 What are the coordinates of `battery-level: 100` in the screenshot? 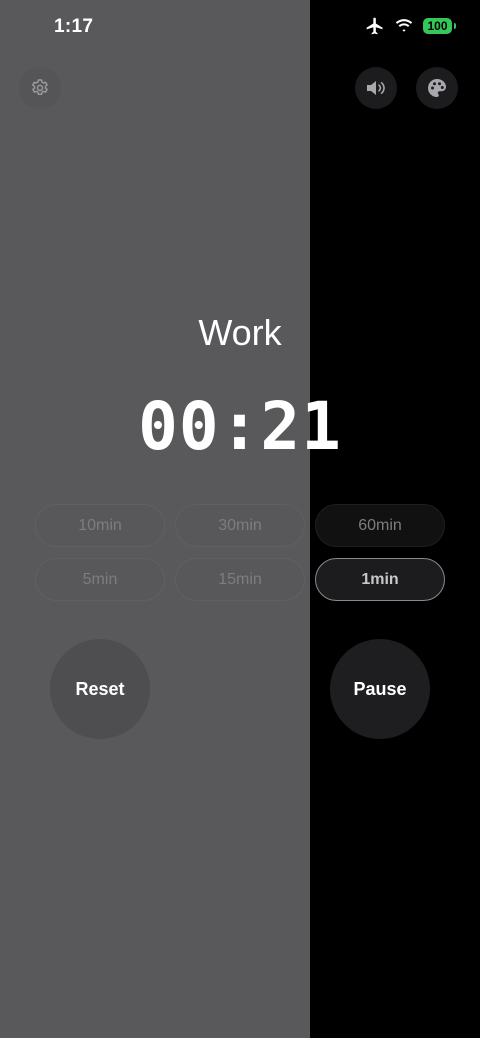 It's located at (437, 26).